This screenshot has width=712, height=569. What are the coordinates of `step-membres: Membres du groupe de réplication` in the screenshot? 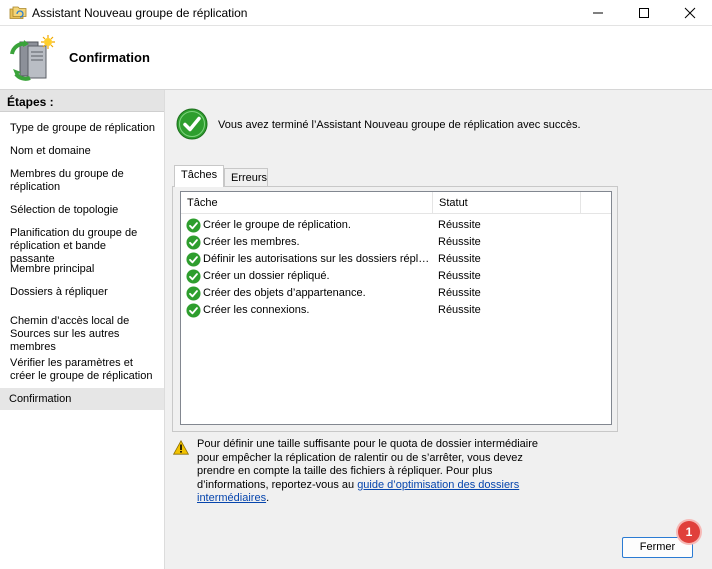 It's located at (67, 180).